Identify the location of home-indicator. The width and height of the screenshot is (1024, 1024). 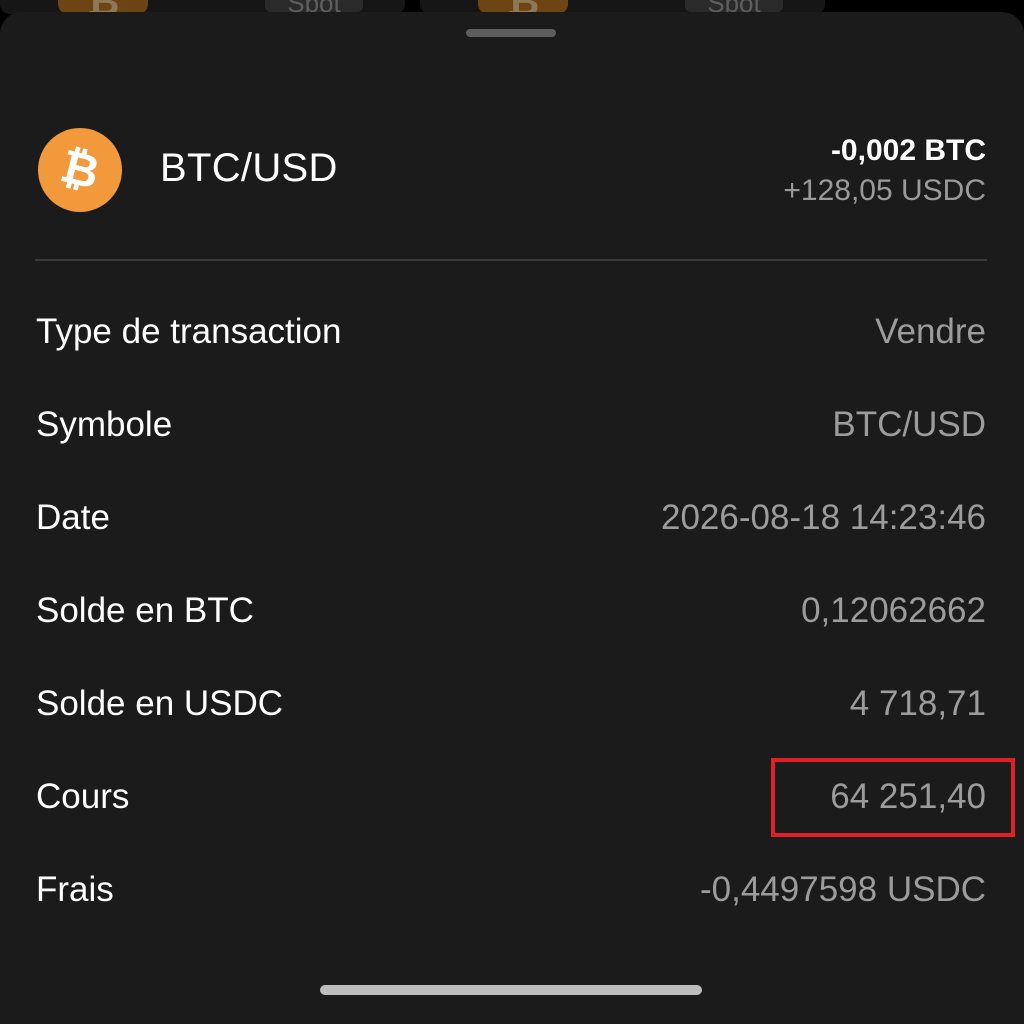
(511, 990).